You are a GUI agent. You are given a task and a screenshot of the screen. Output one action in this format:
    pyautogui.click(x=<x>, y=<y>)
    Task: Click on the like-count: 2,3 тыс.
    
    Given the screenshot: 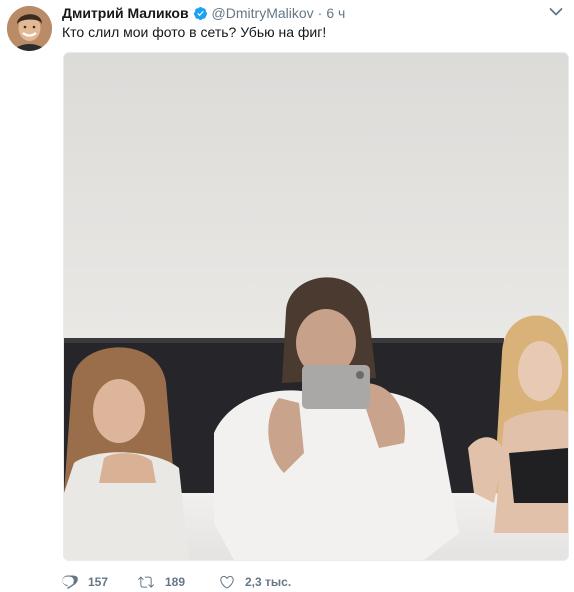 What is the action you would take?
    pyautogui.click(x=268, y=582)
    